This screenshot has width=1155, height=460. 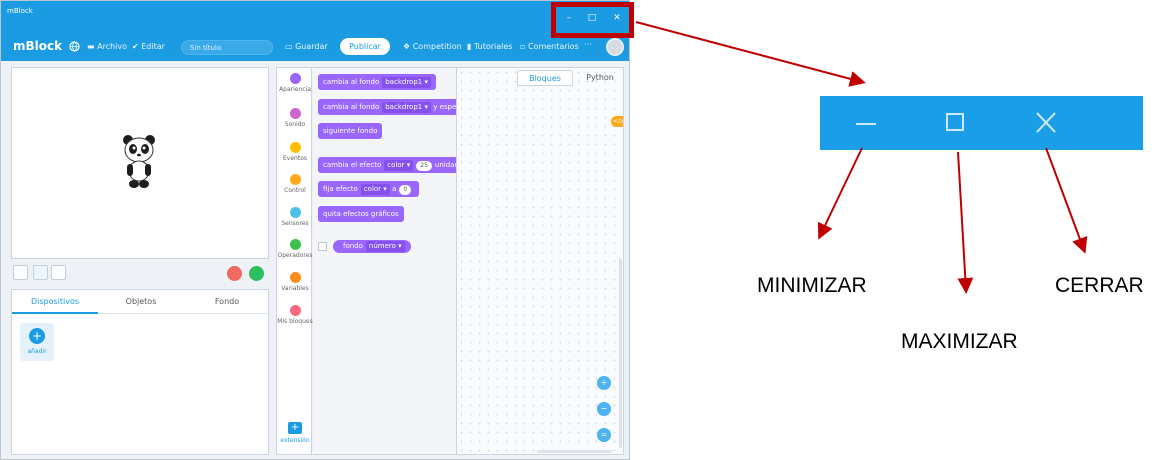 I want to click on label-maximize: MAXIMIZAR, so click(x=959, y=341).